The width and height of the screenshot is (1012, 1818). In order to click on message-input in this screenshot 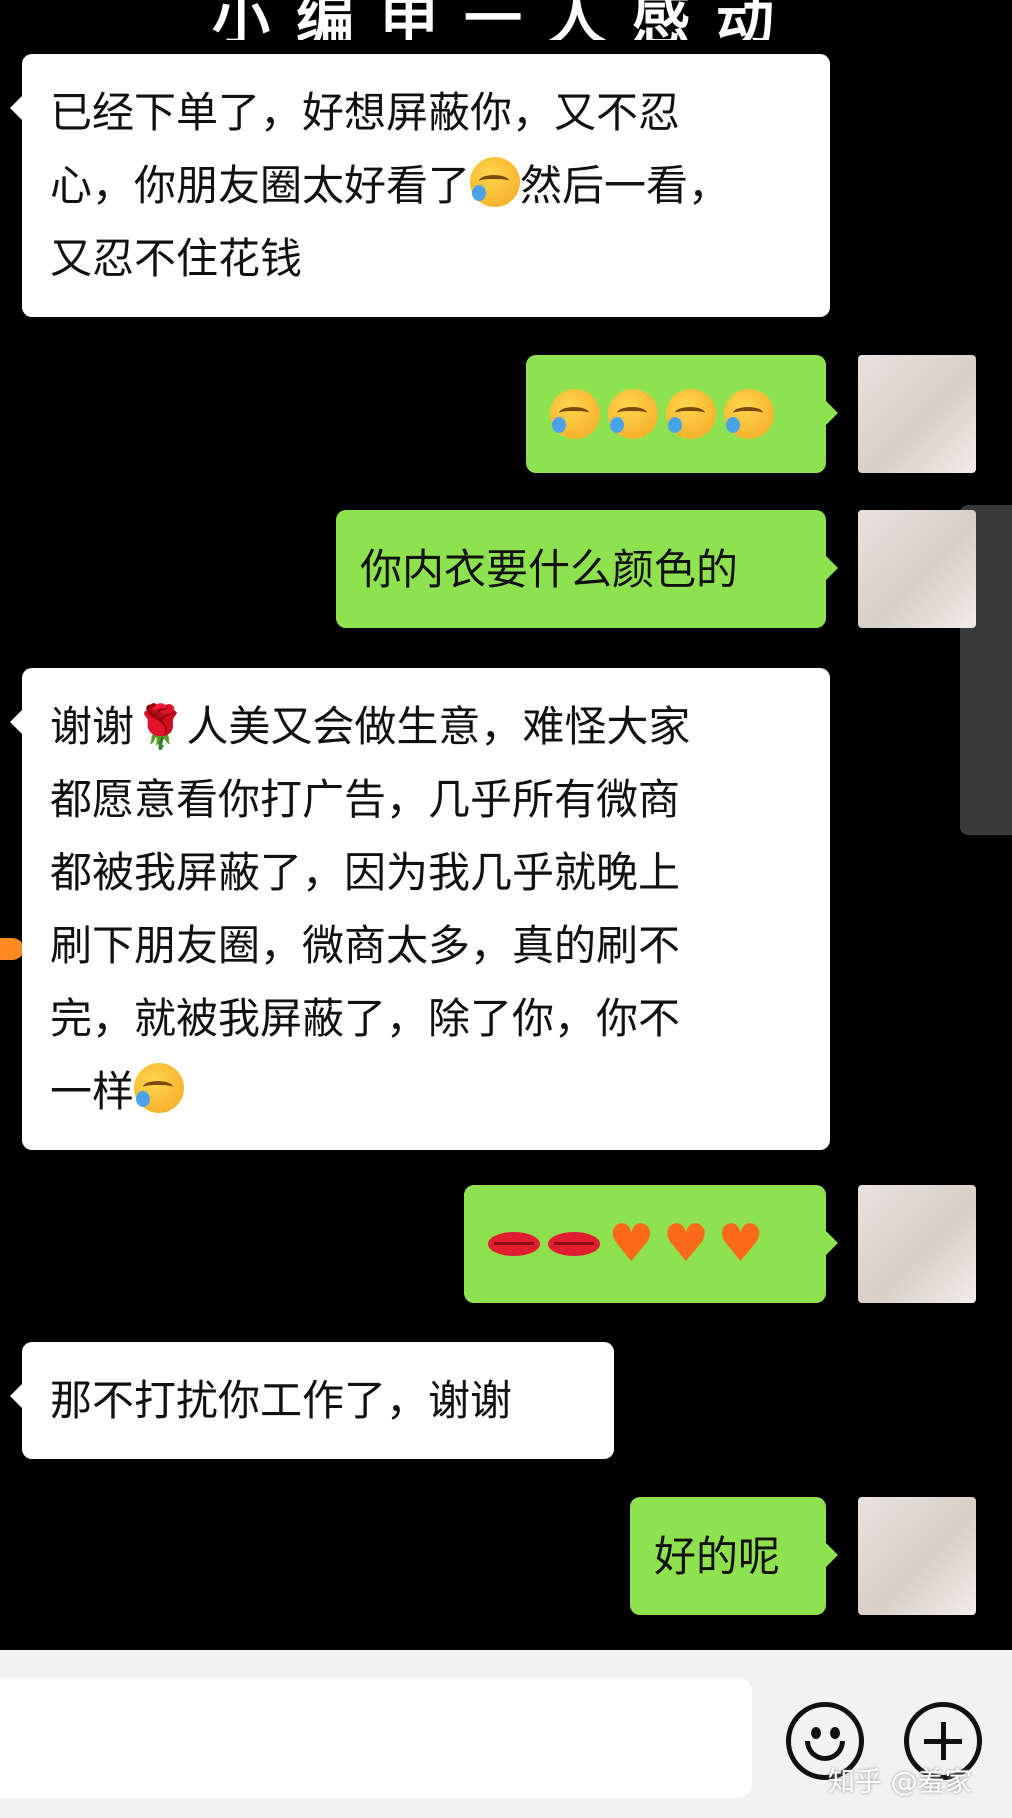, I will do `click(376, 1738)`.